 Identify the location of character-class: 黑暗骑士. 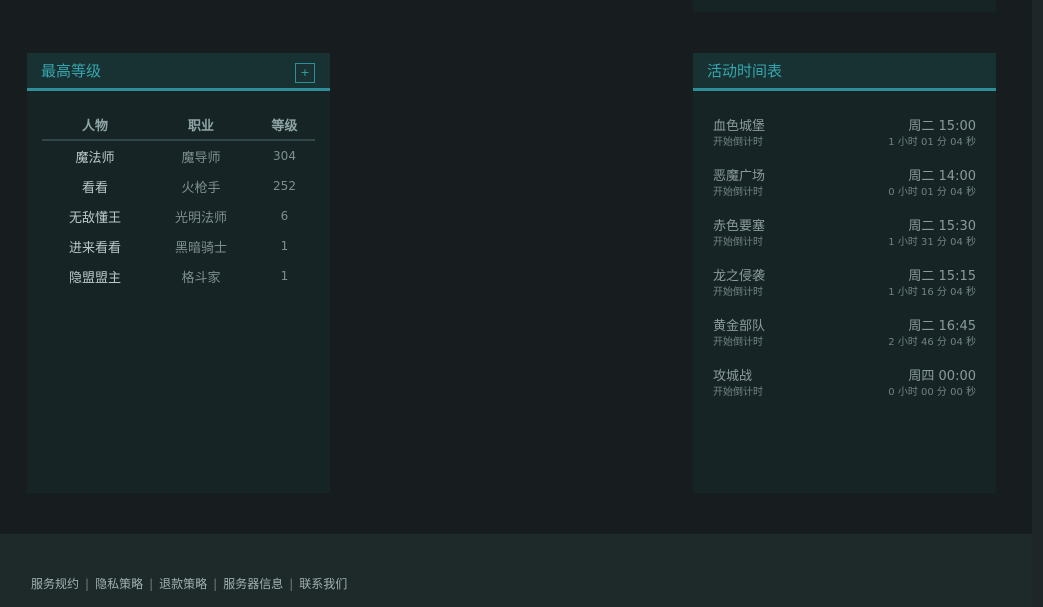
(200, 248).